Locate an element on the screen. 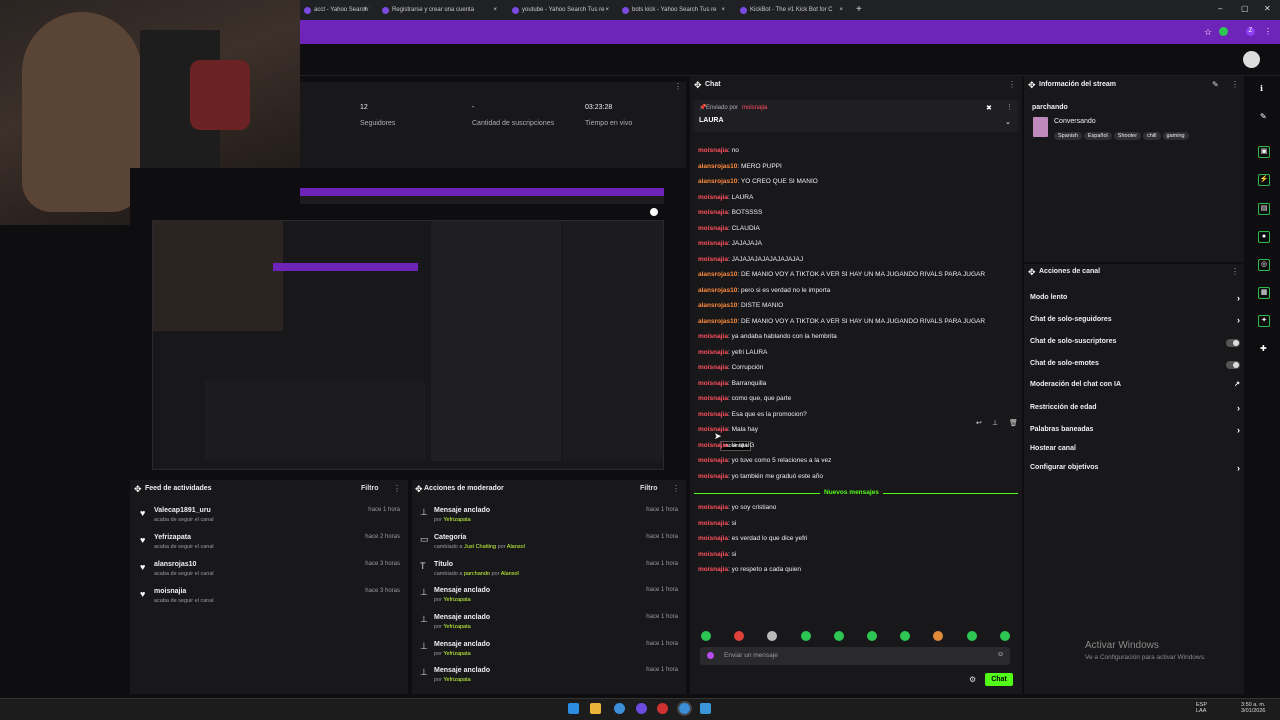 This screenshot has width=1280, height=720. close-window-button: ✕ is located at coordinates (1267, 8).